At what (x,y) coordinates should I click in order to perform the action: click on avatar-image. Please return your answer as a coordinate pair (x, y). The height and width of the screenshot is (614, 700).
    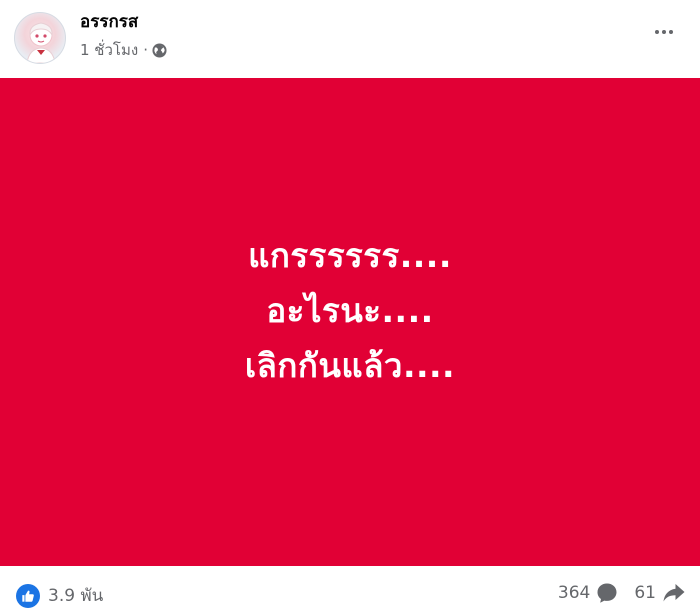
    Looking at the image, I should click on (41, 42).